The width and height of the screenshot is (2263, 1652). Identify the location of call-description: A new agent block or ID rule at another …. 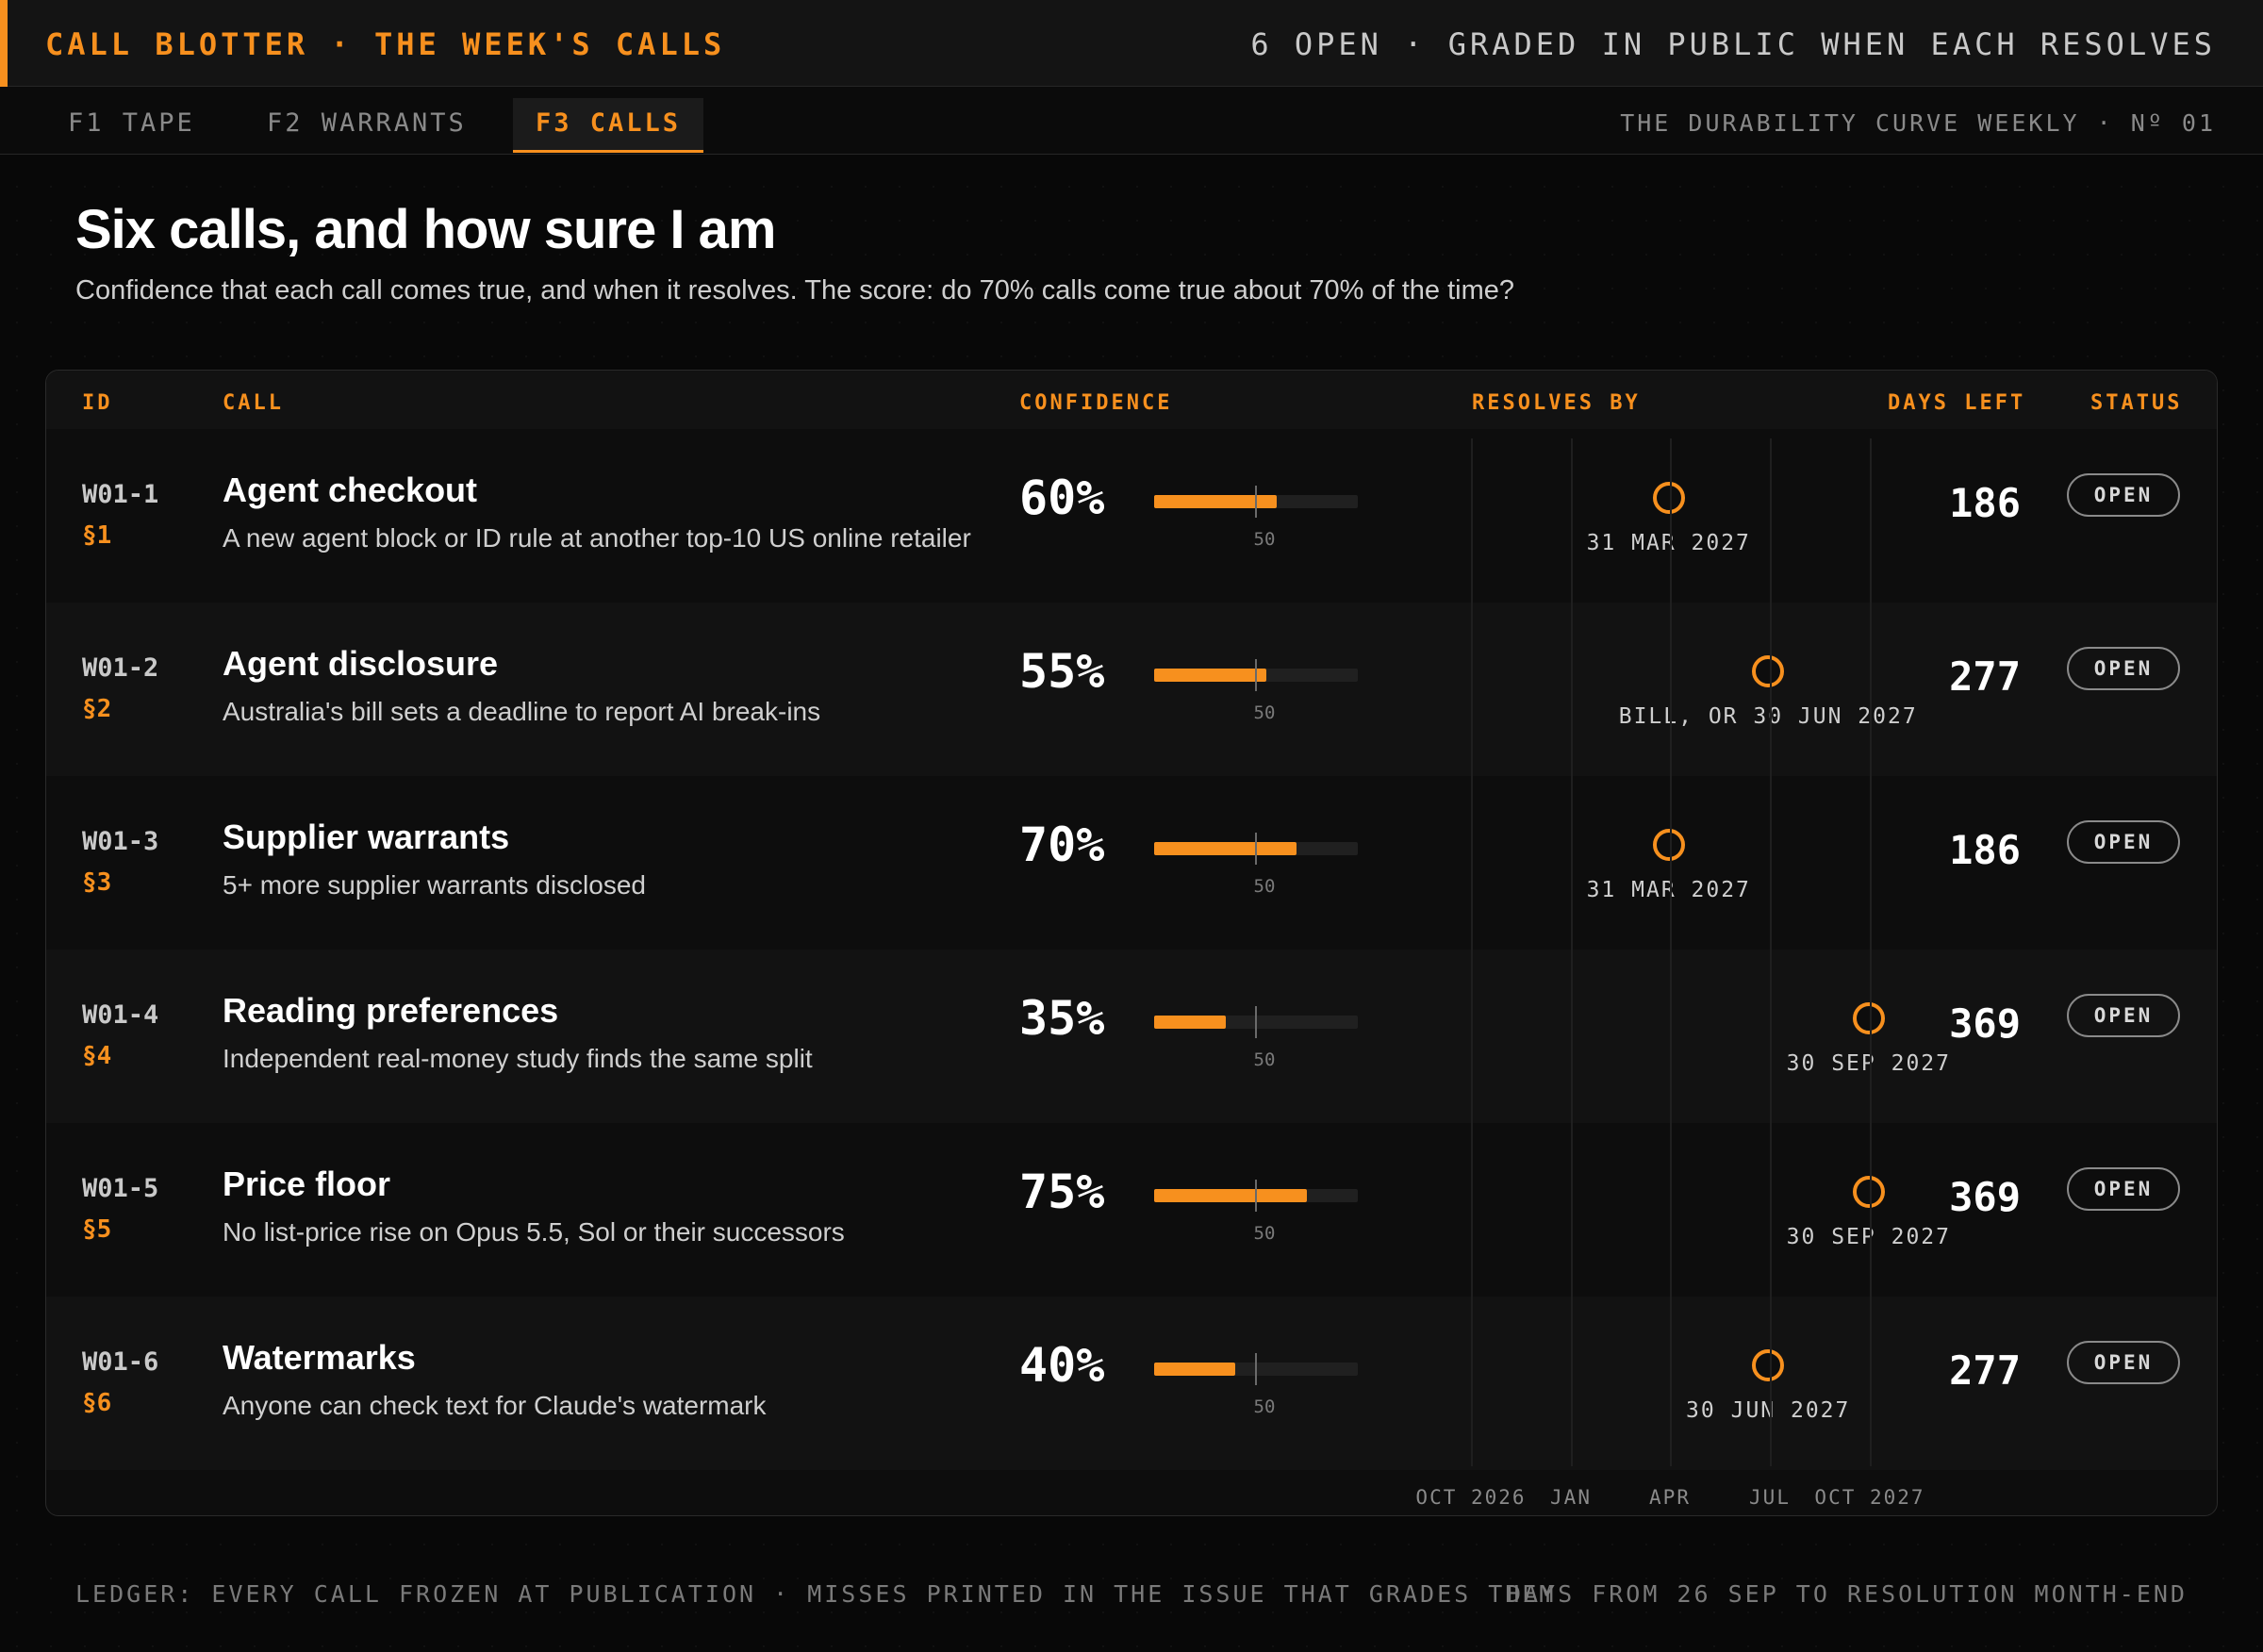
(597, 538).